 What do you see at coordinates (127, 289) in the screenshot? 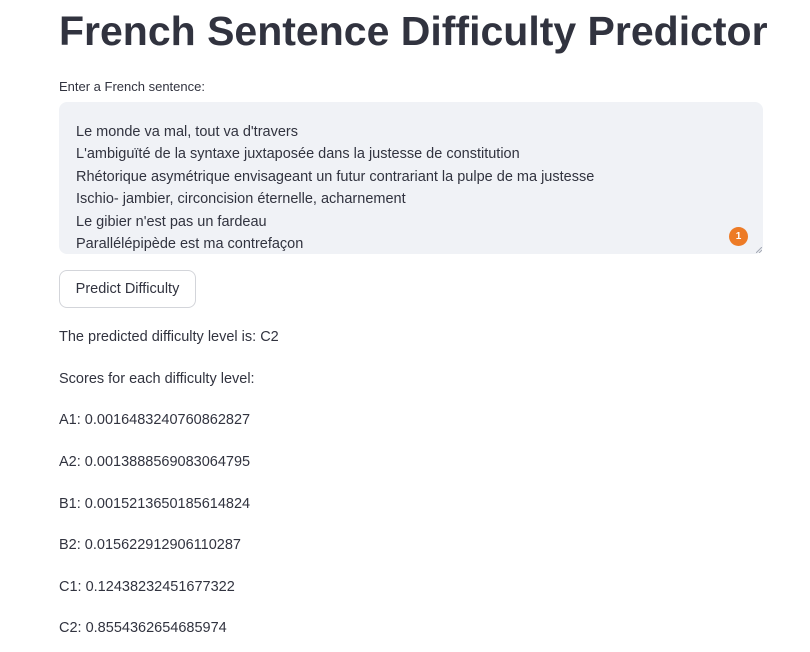
I see `predict-difficulty-button: Predict Difficulty` at bounding box center [127, 289].